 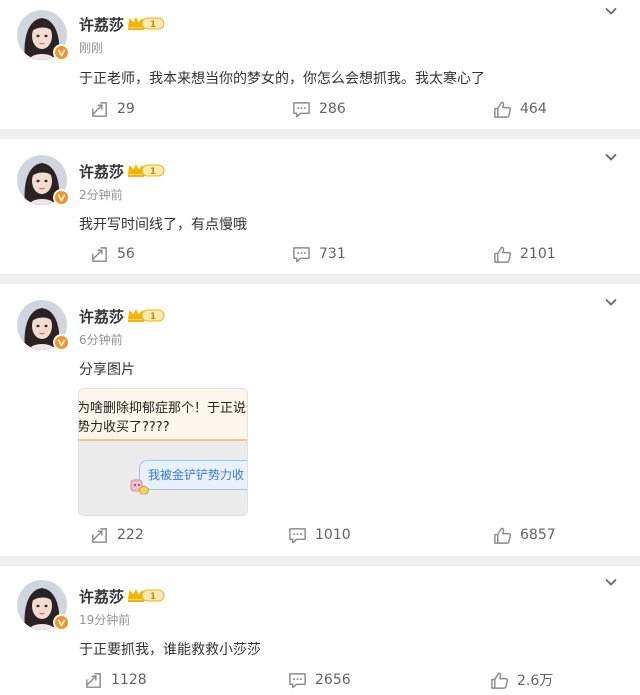 What do you see at coordinates (129, 680) in the screenshot?
I see `repost-count: 1128` at bounding box center [129, 680].